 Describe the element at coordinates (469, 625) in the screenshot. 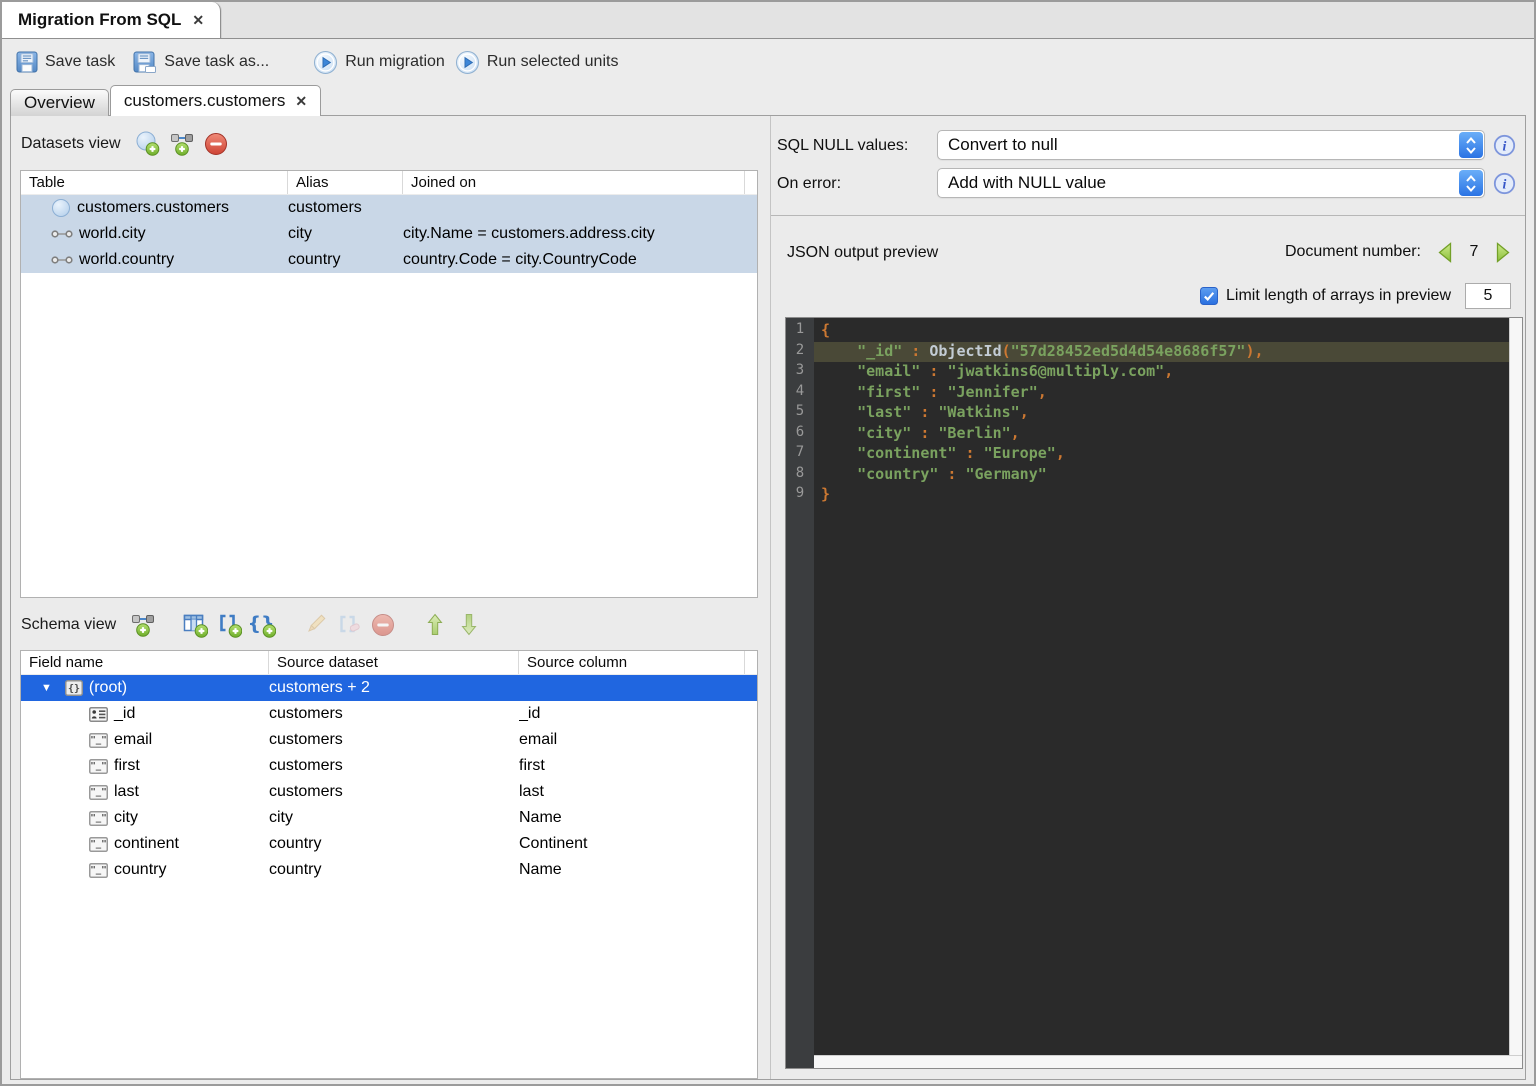

I see `move-down-icon` at that location.